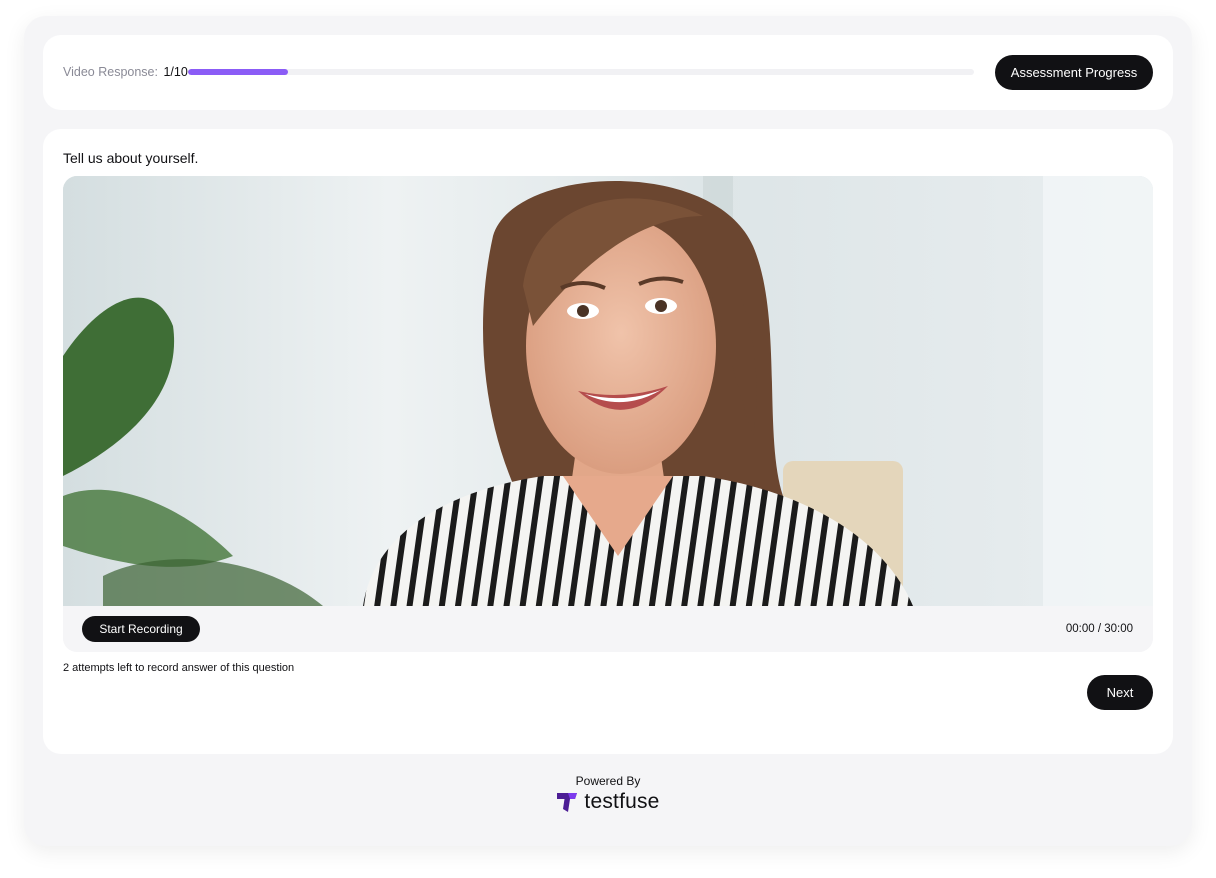 The width and height of the screenshot is (1216, 878). Describe the element at coordinates (608, 781) in the screenshot. I see `powered-by-label: Powered By` at that location.